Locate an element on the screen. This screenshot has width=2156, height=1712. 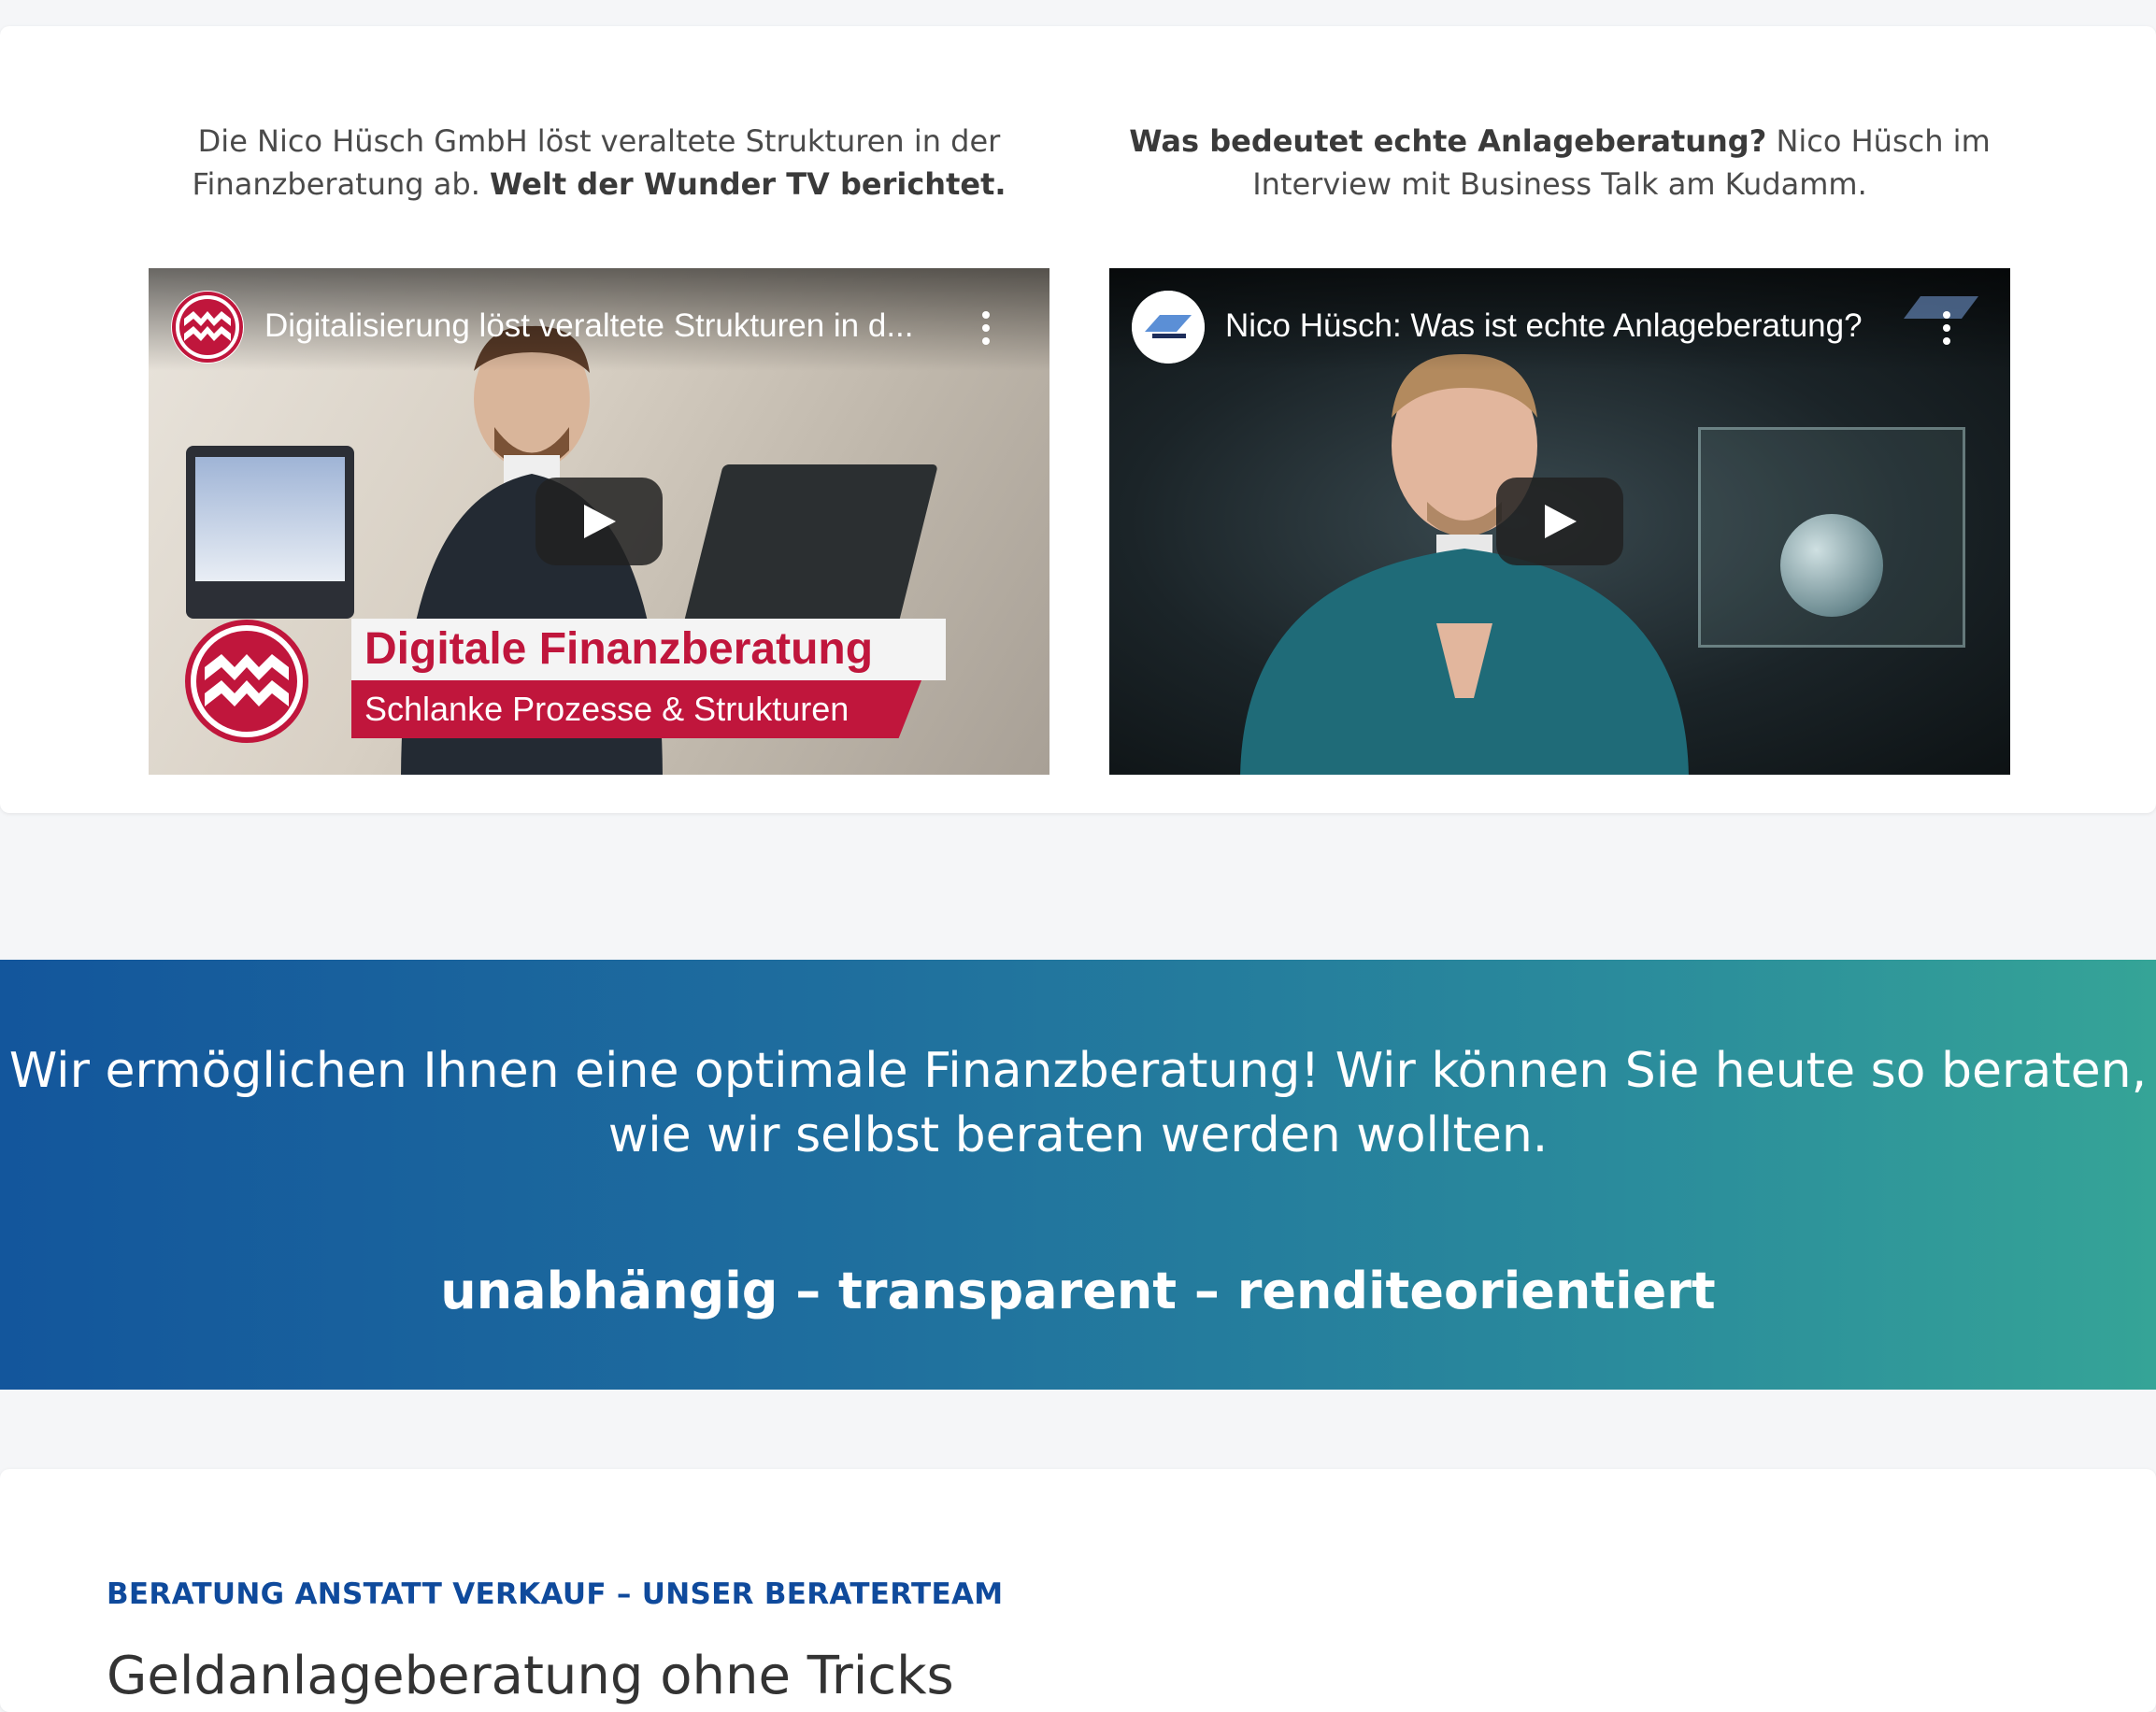
business-talk-watermark-icon is located at coordinates (1941, 307).